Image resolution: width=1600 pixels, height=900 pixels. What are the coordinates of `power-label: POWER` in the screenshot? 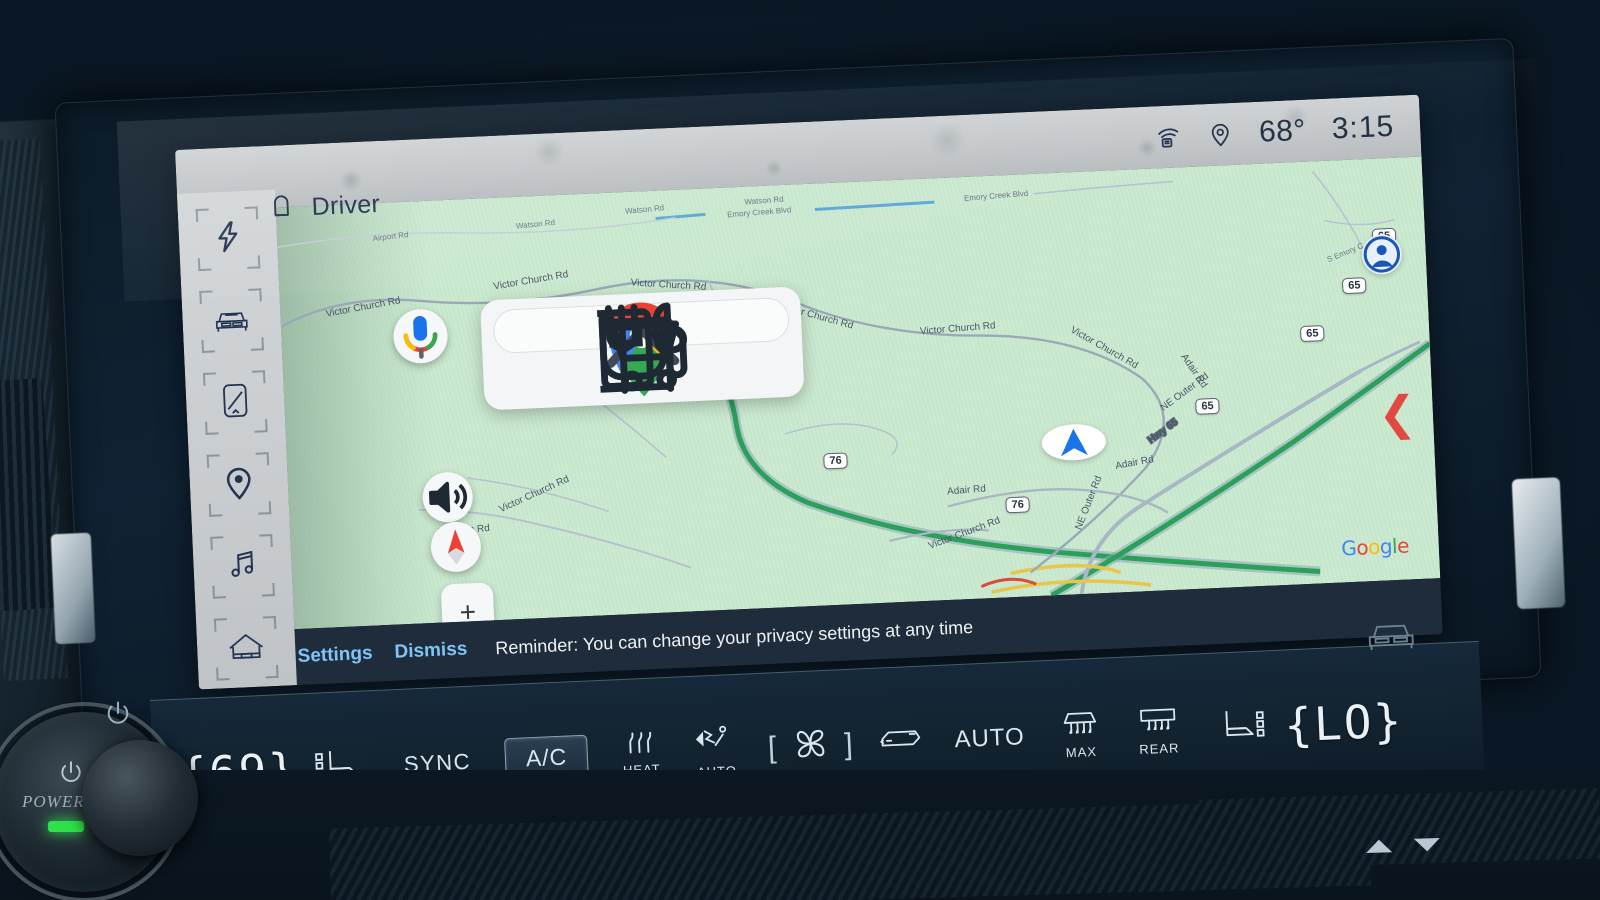 It's located at (53, 801).